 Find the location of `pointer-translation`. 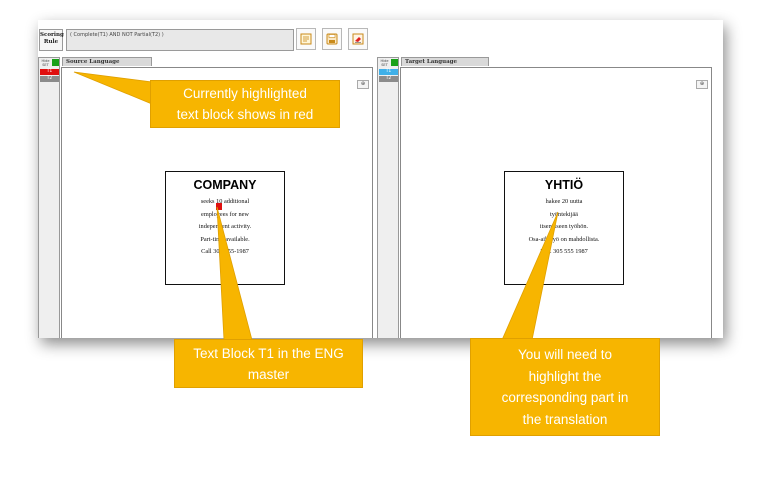

pointer-translation is located at coordinates (530, 276).